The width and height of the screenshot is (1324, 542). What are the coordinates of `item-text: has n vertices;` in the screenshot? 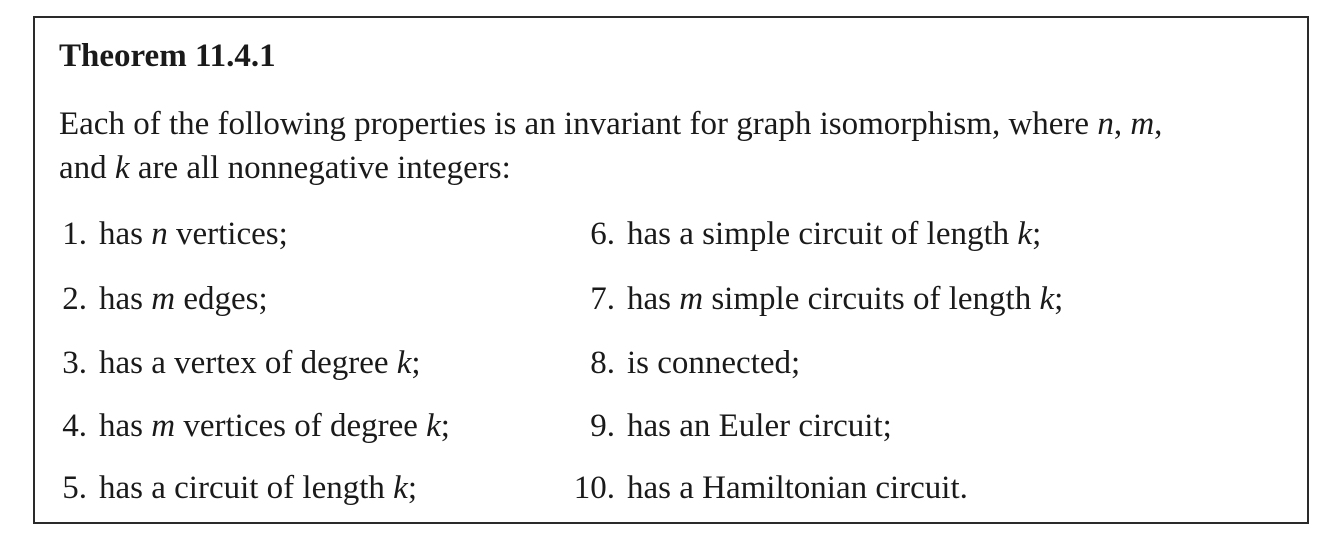 It's located at (193, 234).